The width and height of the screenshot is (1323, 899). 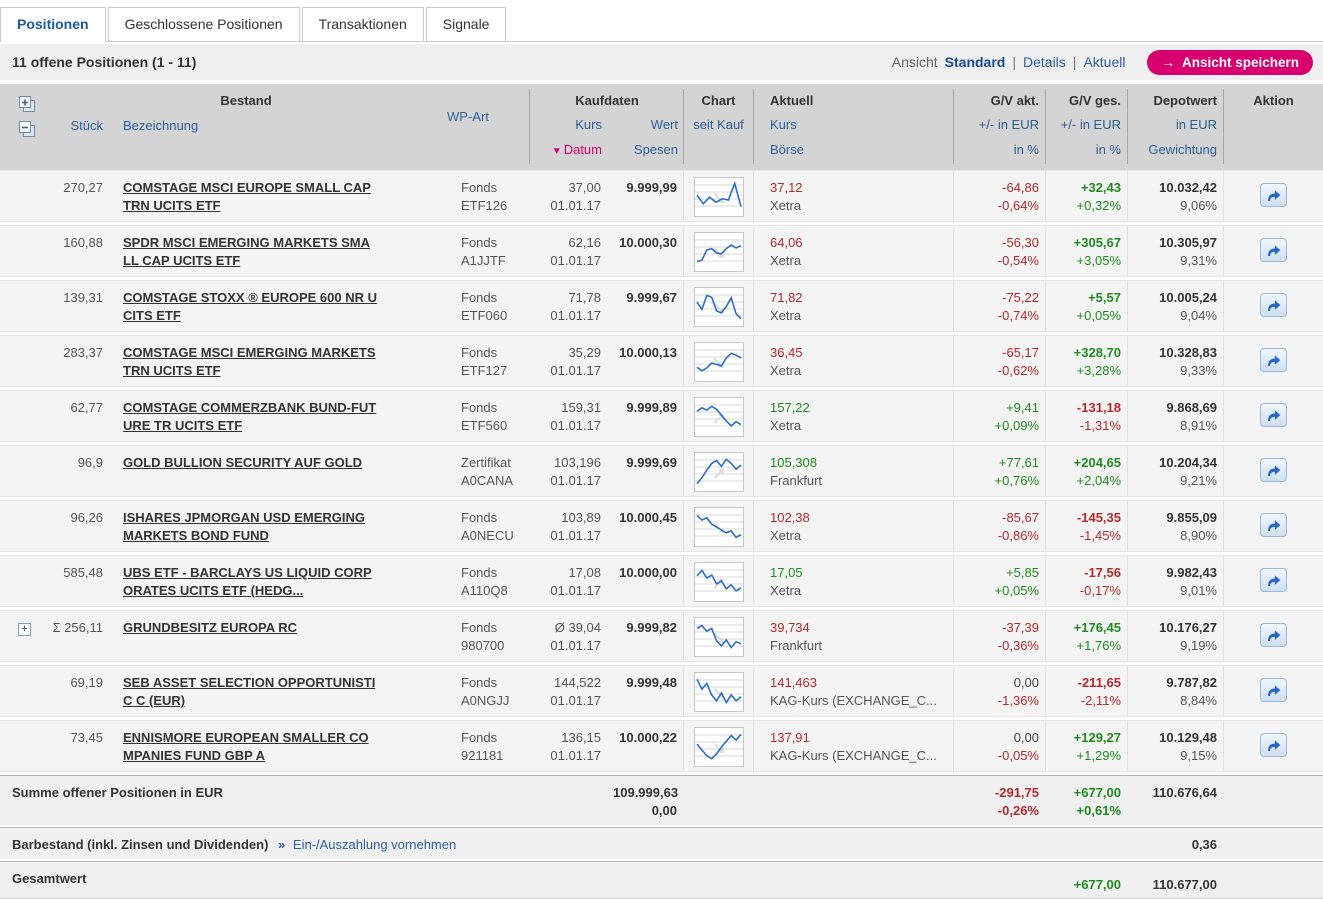 What do you see at coordinates (646, 150) in the screenshot?
I see `col-spesen: Spesen` at bounding box center [646, 150].